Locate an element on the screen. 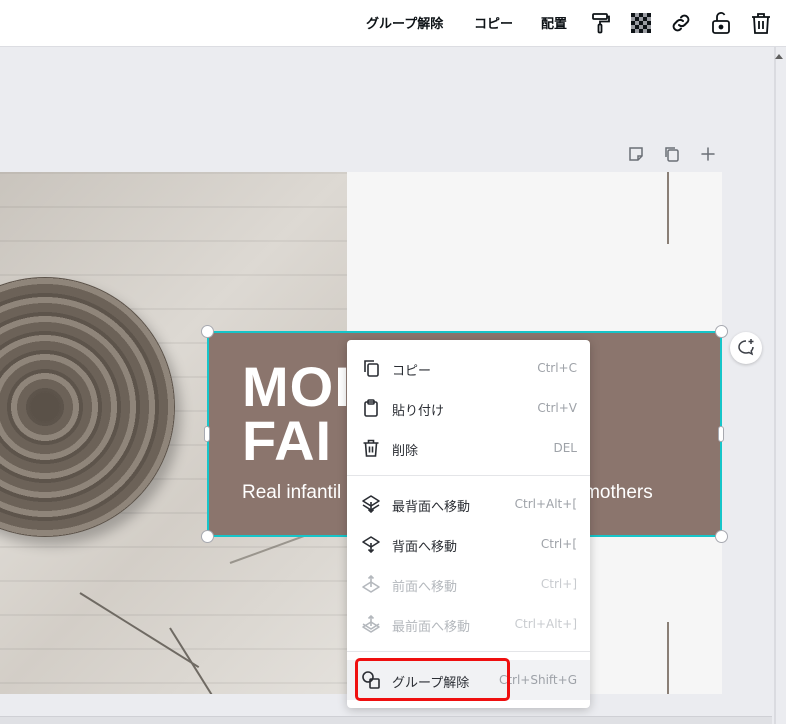  menu-item-label: 最背面へ移動 is located at coordinates (431, 507).